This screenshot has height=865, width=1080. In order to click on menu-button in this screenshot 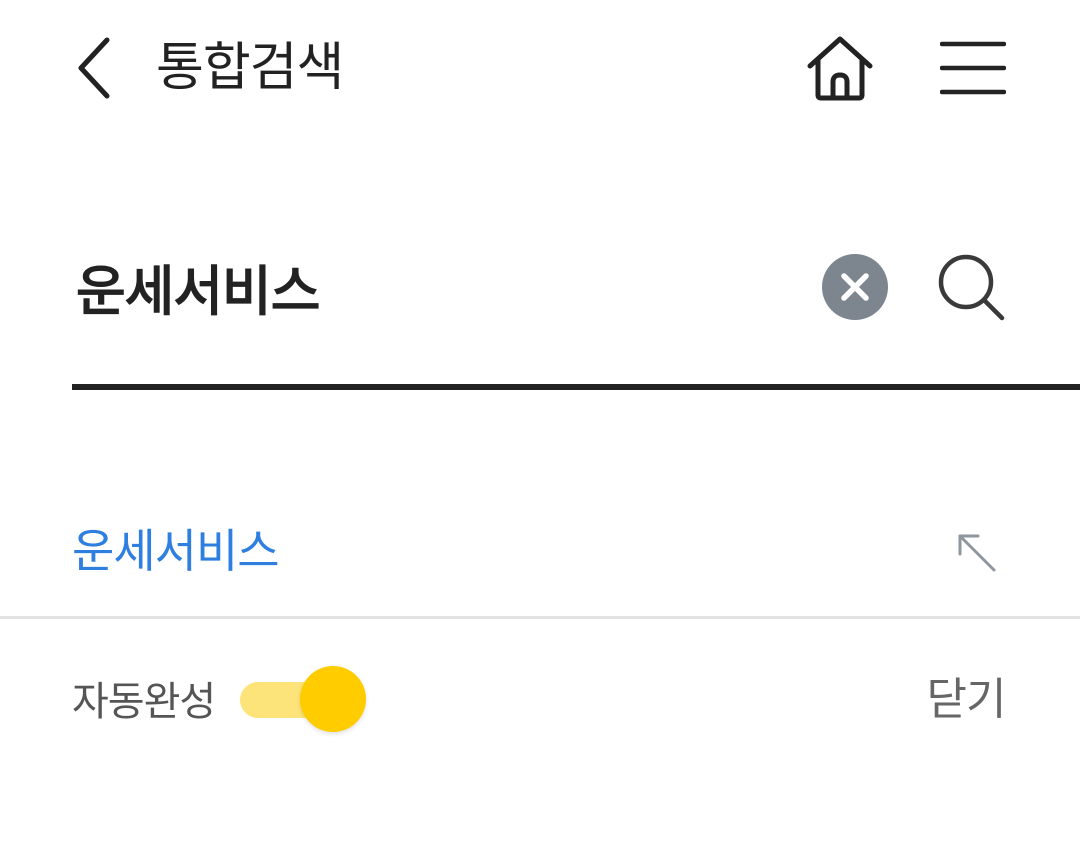, I will do `click(973, 68)`.